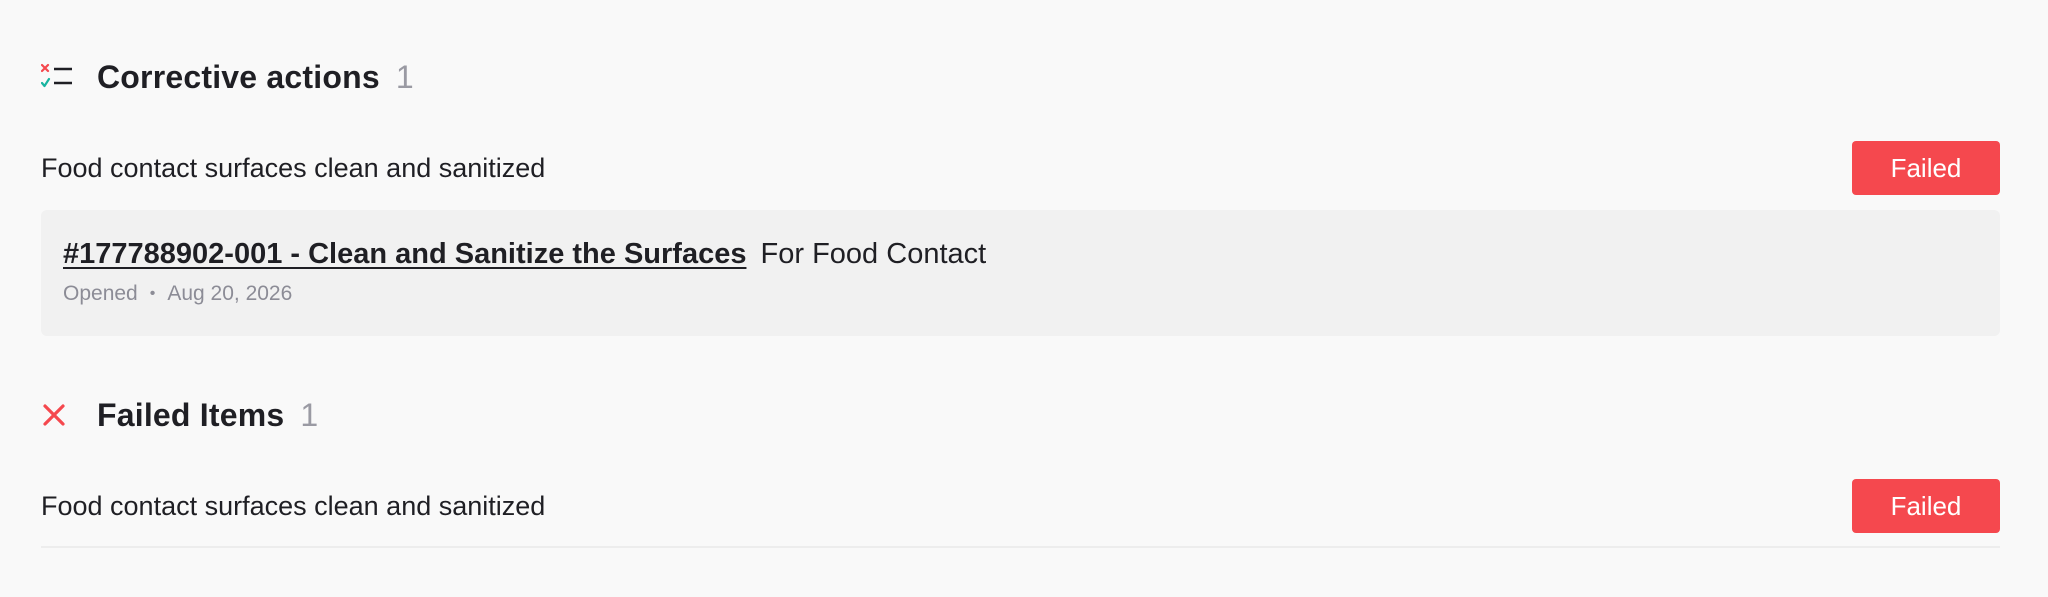  I want to click on failed-items-header: Failed Items 1, so click(1020, 415).